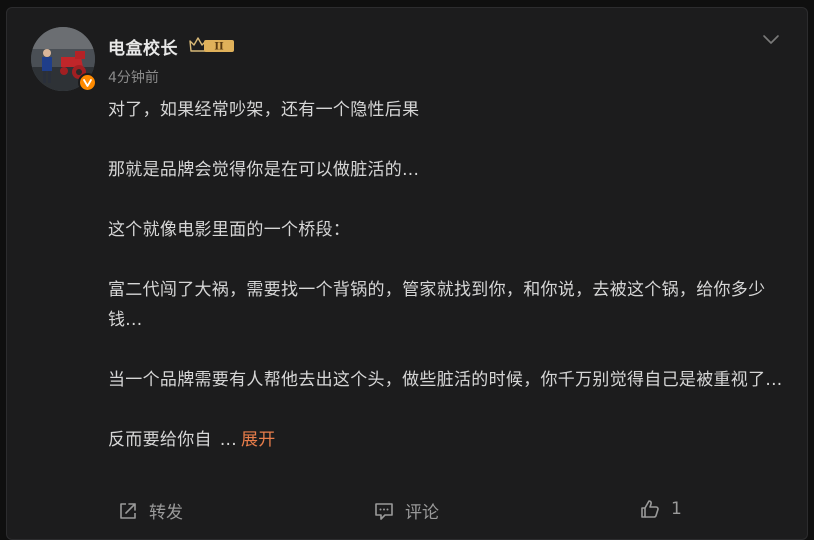  I want to click on post-paragraph: 这个就像电影里面的一个桥段：, so click(229, 230).